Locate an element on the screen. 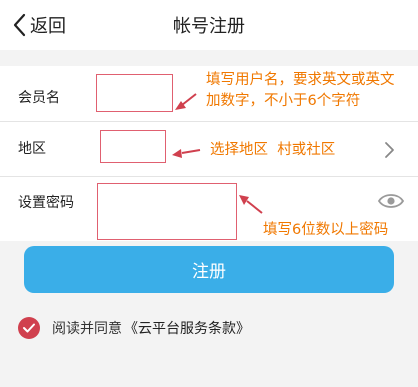 Image resolution: width=418 pixels, height=387 pixels. register-button: 注册 is located at coordinates (209, 269).